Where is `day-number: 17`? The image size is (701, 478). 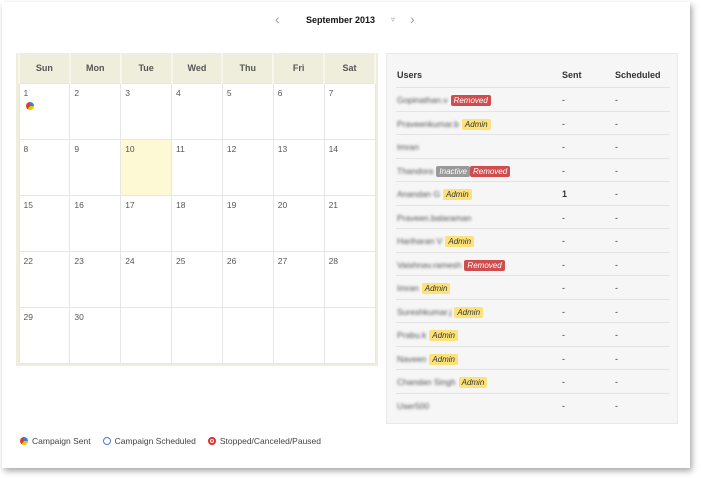 day-number: 17 is located at coordinates (130, 204).